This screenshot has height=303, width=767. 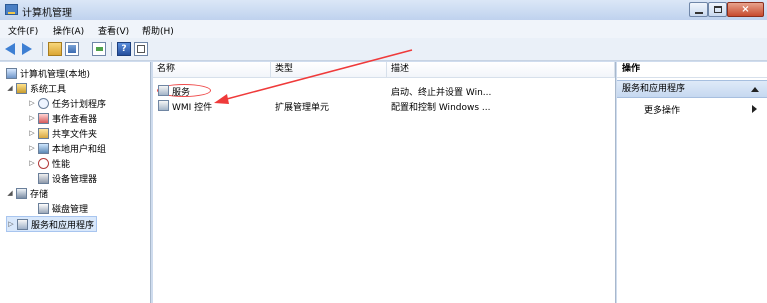 I want to click on menu-action: 操作(A), so click(x=68, y=30).